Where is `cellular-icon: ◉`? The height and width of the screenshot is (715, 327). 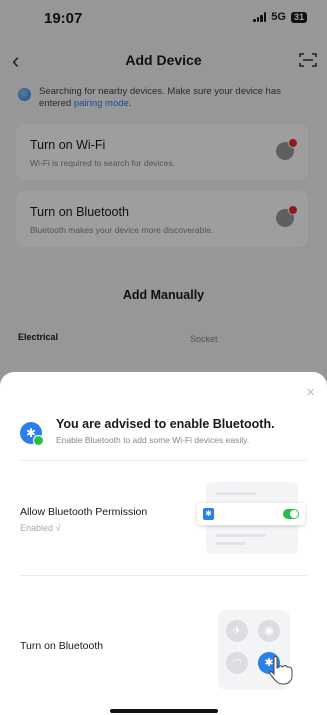 cellular-icon: ◉ is located at coordinates (269, 631).